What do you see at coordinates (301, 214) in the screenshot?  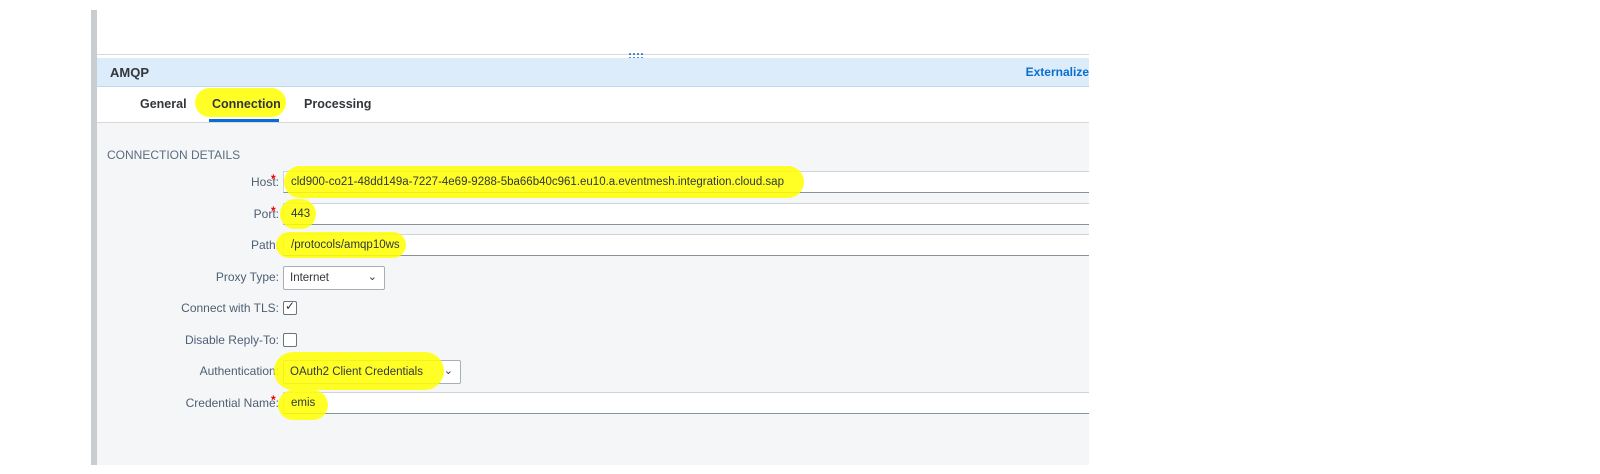 I see `port-value: 443` at bounding box center [301, 214].